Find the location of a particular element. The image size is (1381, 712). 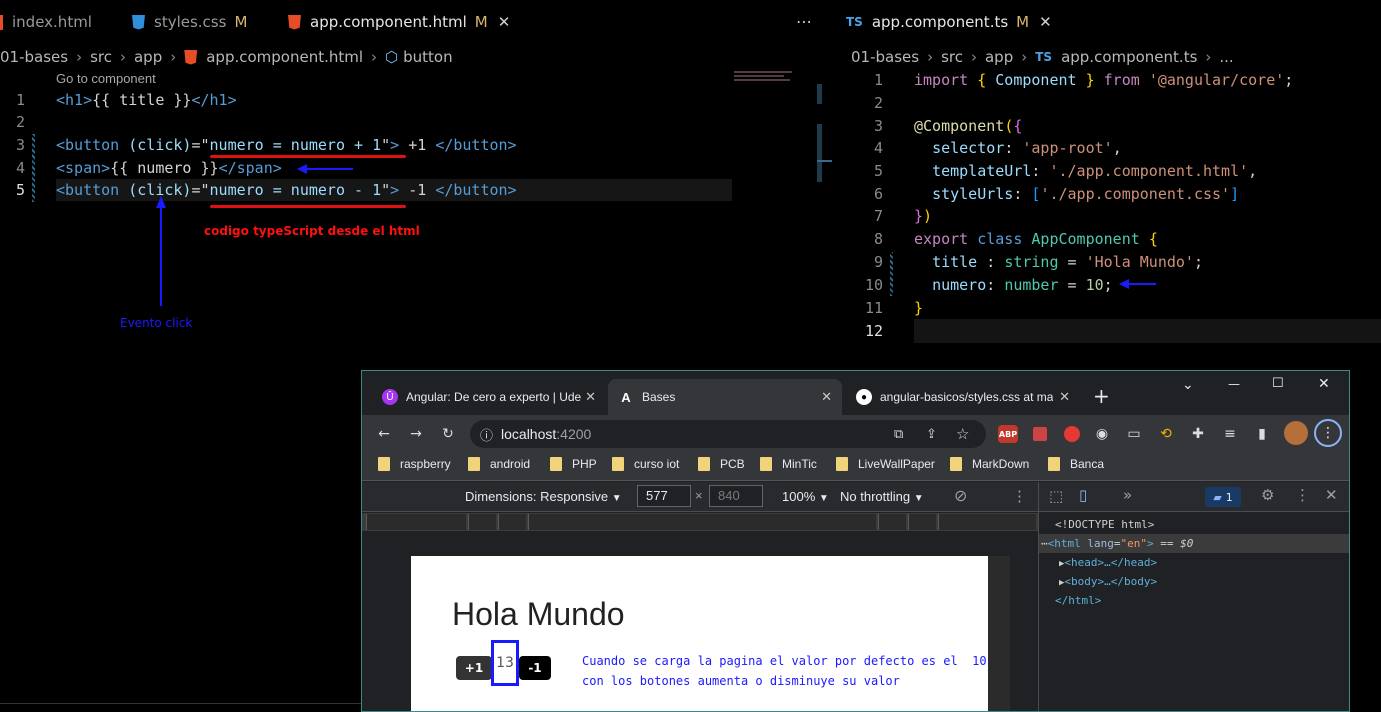

times-sign: × is located at coordinates (699, 495).